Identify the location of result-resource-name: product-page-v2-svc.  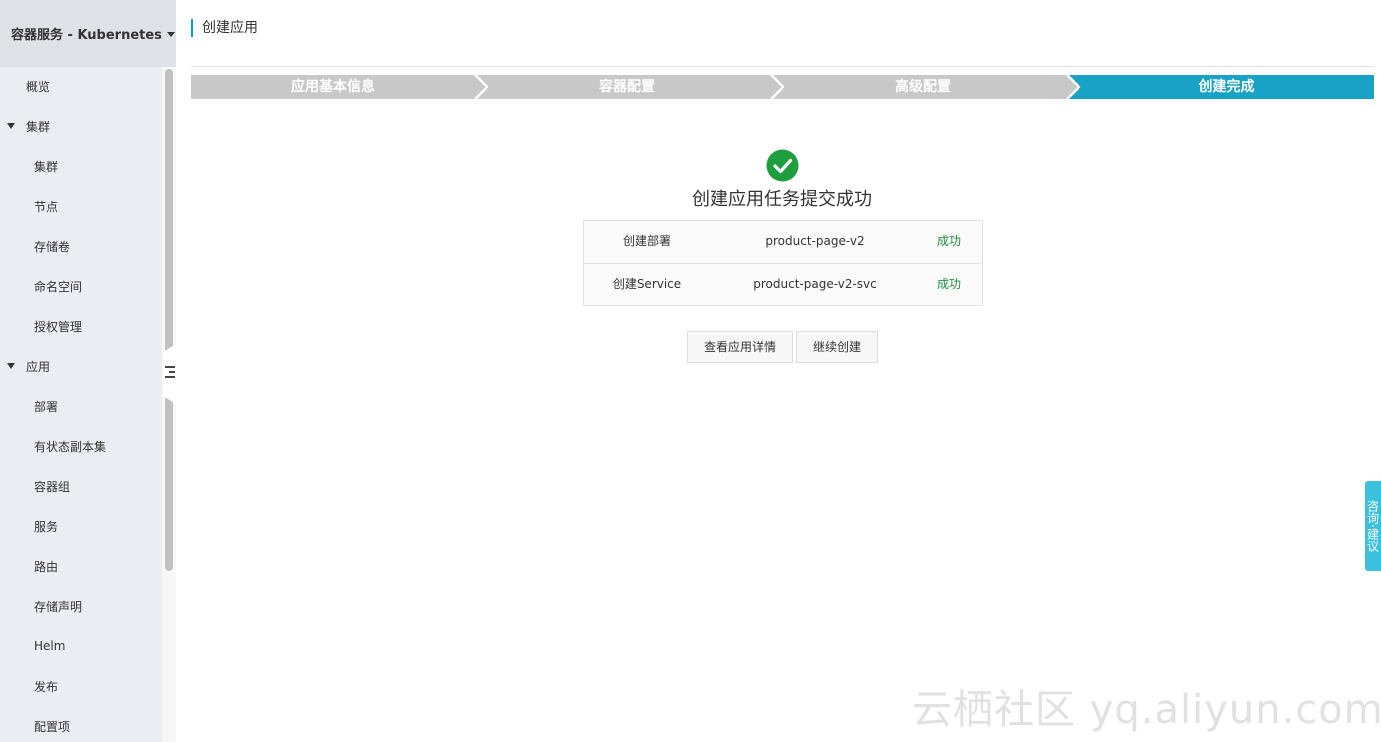
(815, 284).